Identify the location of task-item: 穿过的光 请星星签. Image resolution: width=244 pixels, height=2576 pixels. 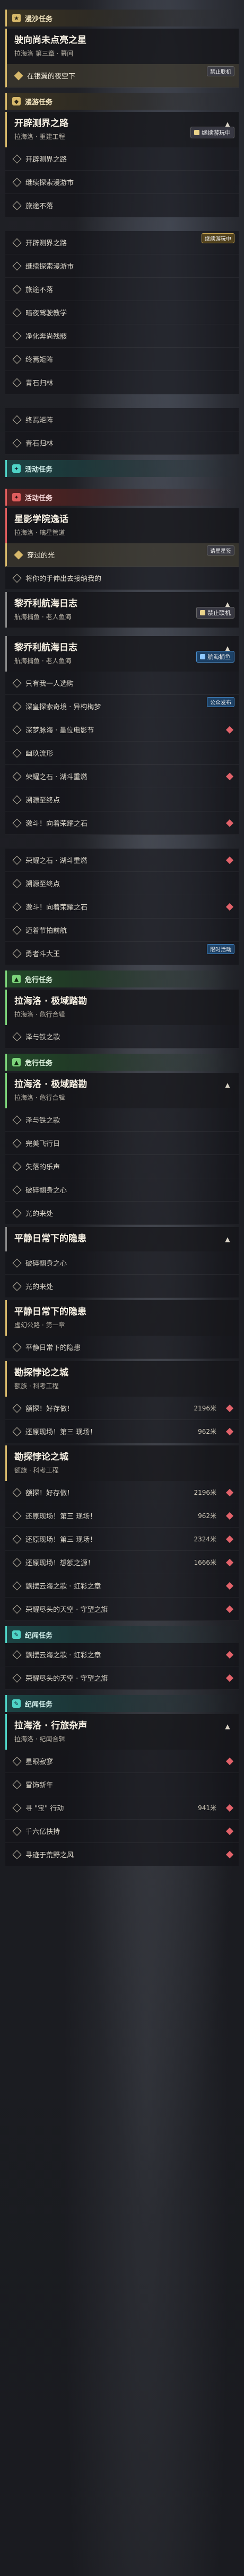
(122, 555).